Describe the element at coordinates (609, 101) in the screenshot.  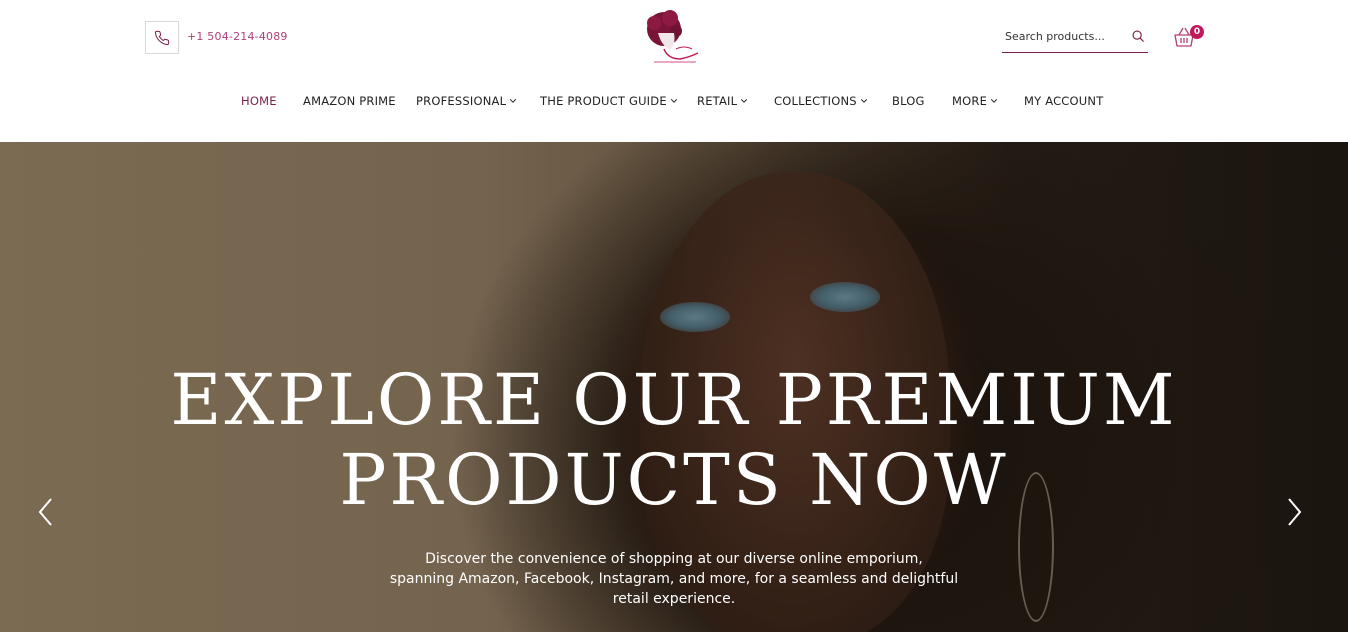
I see `nav-item-product-guide: THE PRODUCT GUIDE` at that location.